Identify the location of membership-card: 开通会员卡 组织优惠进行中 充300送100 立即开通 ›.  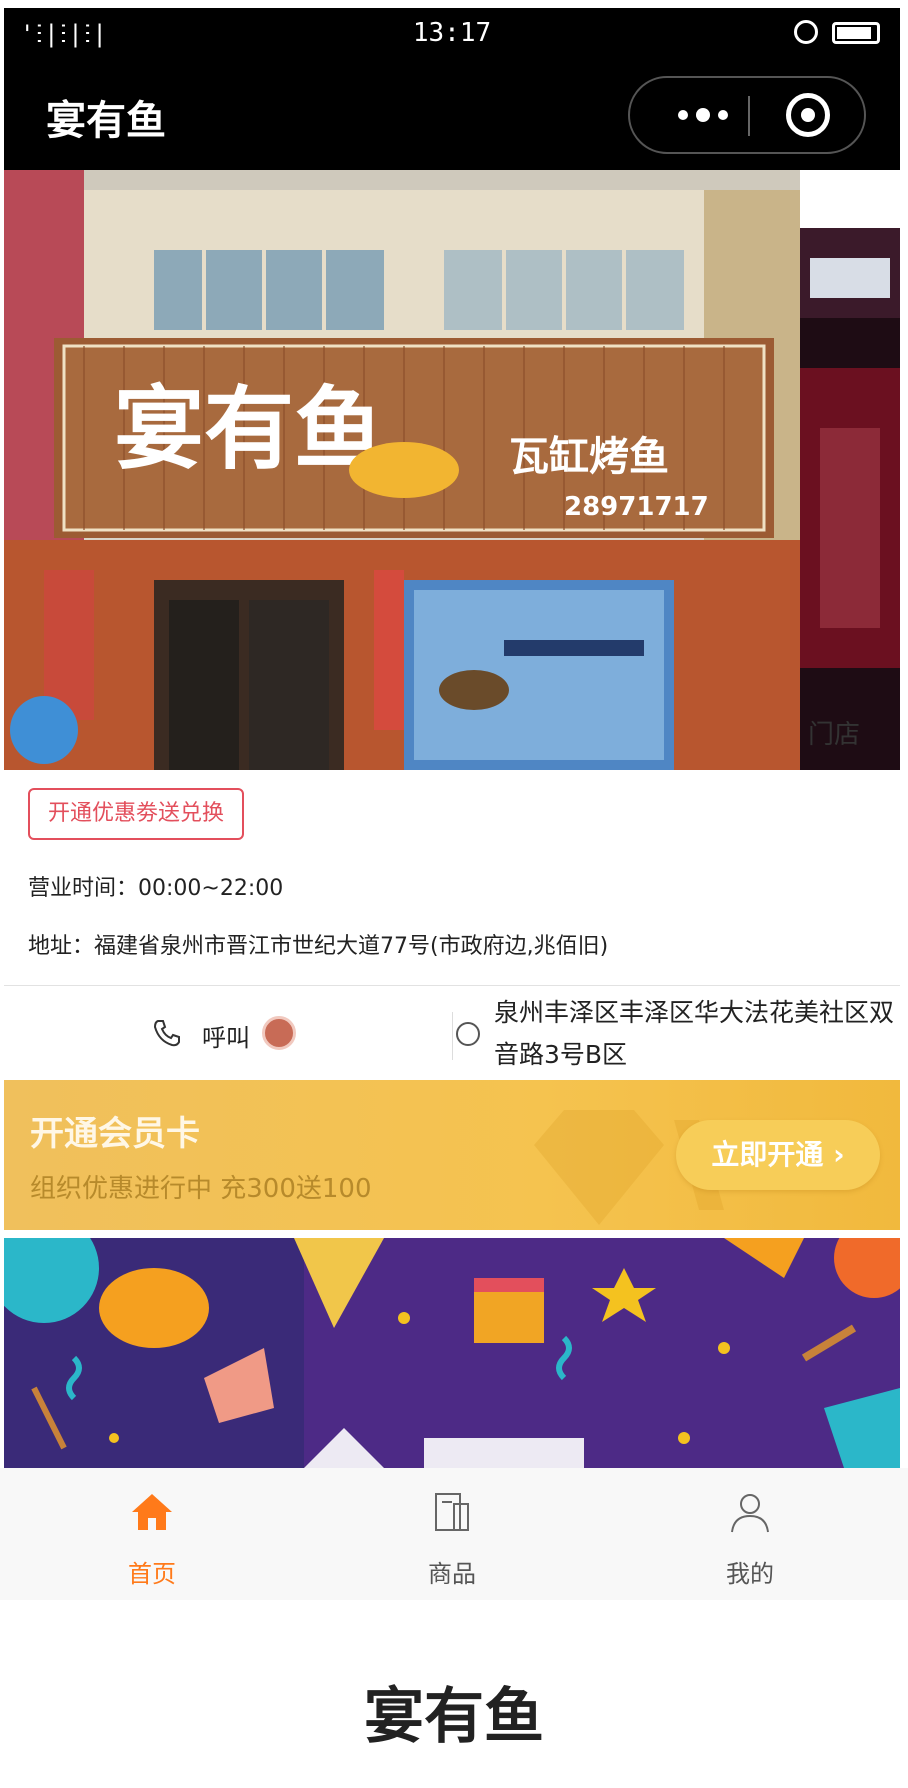
(452, 1155).